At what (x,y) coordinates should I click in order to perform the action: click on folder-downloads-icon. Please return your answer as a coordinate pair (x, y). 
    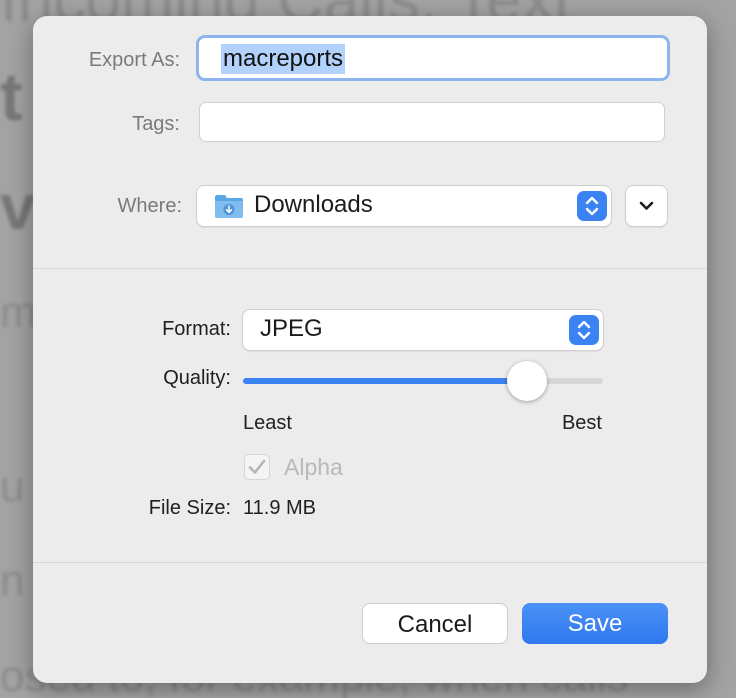
    Looking at the image, I should click on (229, 206).